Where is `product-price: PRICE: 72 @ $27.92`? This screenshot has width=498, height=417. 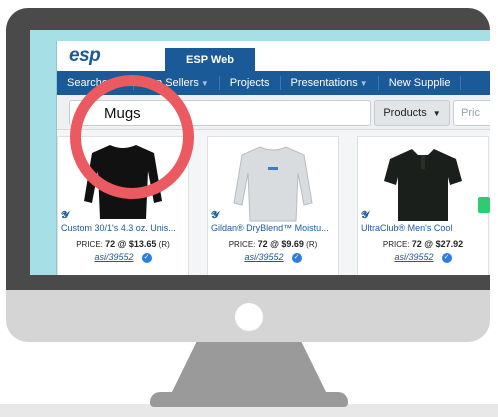
product-price: PRICE: 72 @ $27.92 is located at coordinates (423, 244).